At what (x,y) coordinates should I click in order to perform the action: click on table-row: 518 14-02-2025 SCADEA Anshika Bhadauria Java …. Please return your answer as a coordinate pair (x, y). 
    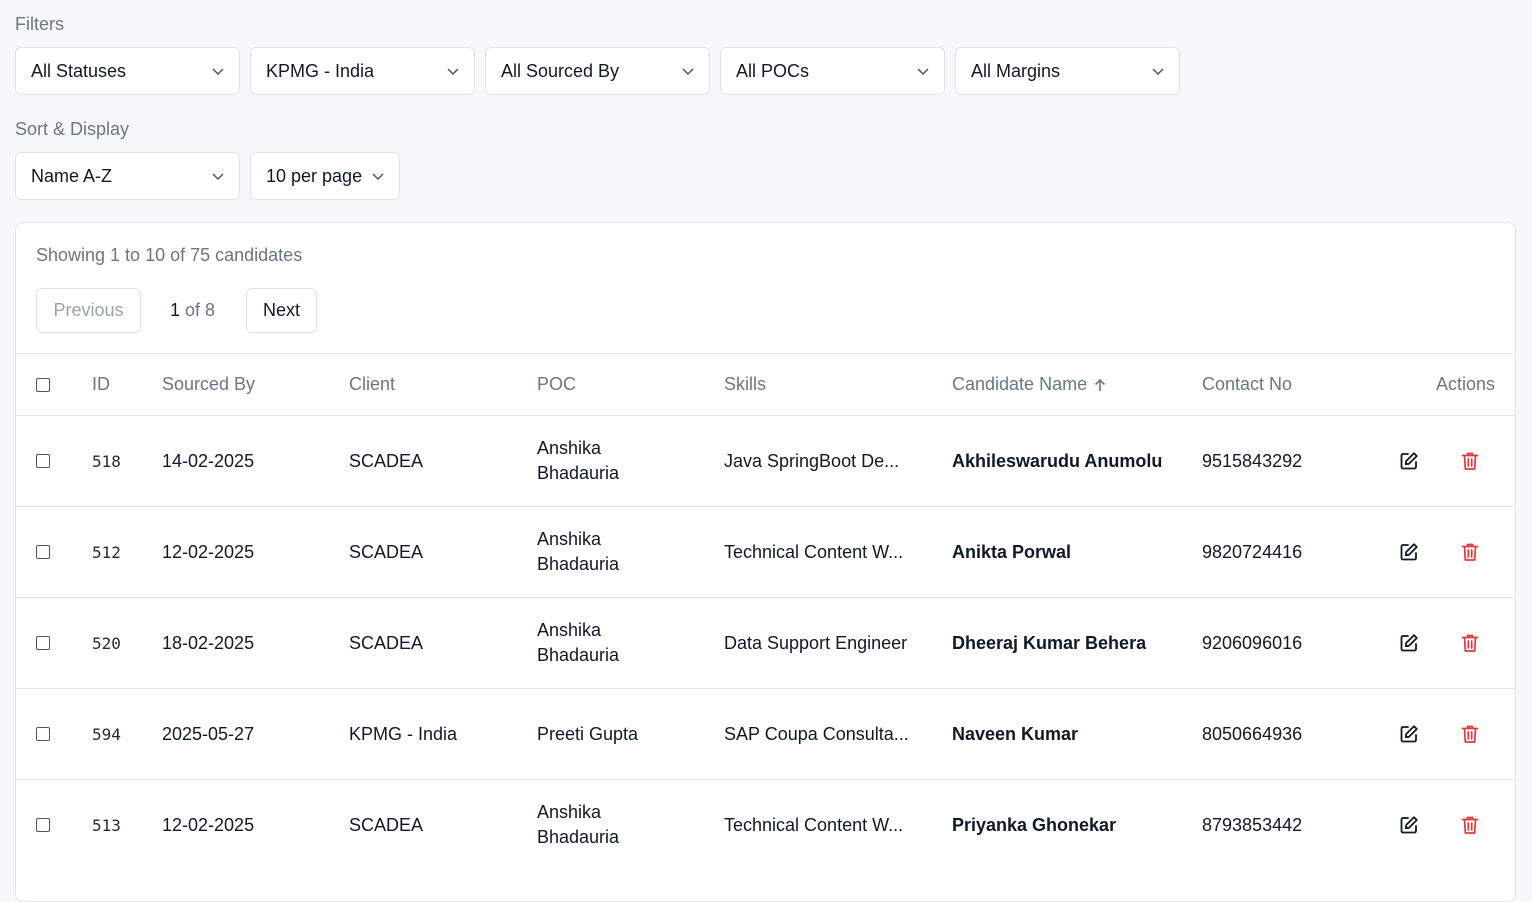
    Looking at the image, I should click on (765, 460).